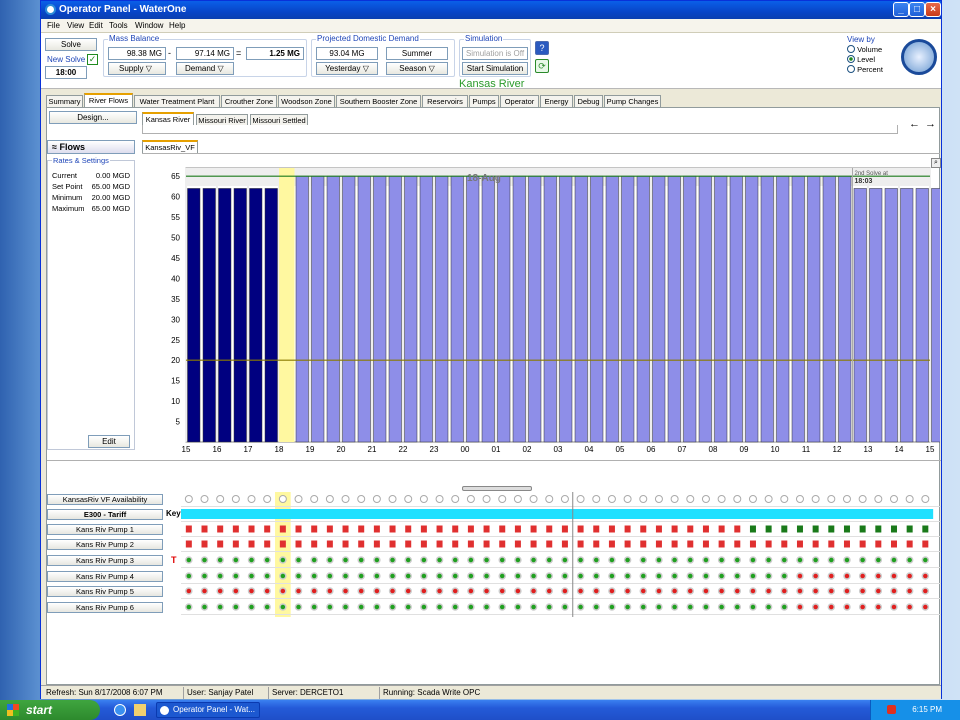 This screenshot has width=960, height=720. What do you see at coordinates (864, 49) in the screenshot?
I see `view-by-volume: Volume` at bounding box center [864, 49].